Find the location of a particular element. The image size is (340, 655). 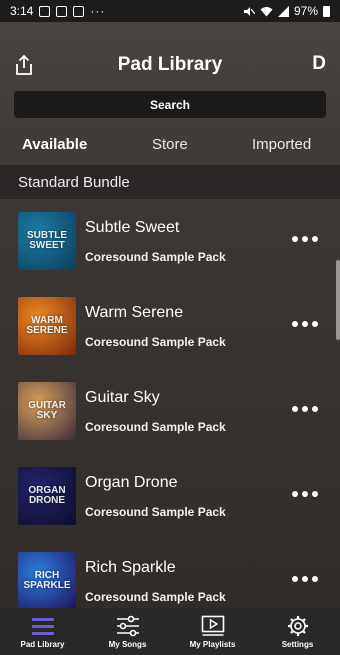

album-art: RICH SPARKLE is located at coordinates (47, 580).